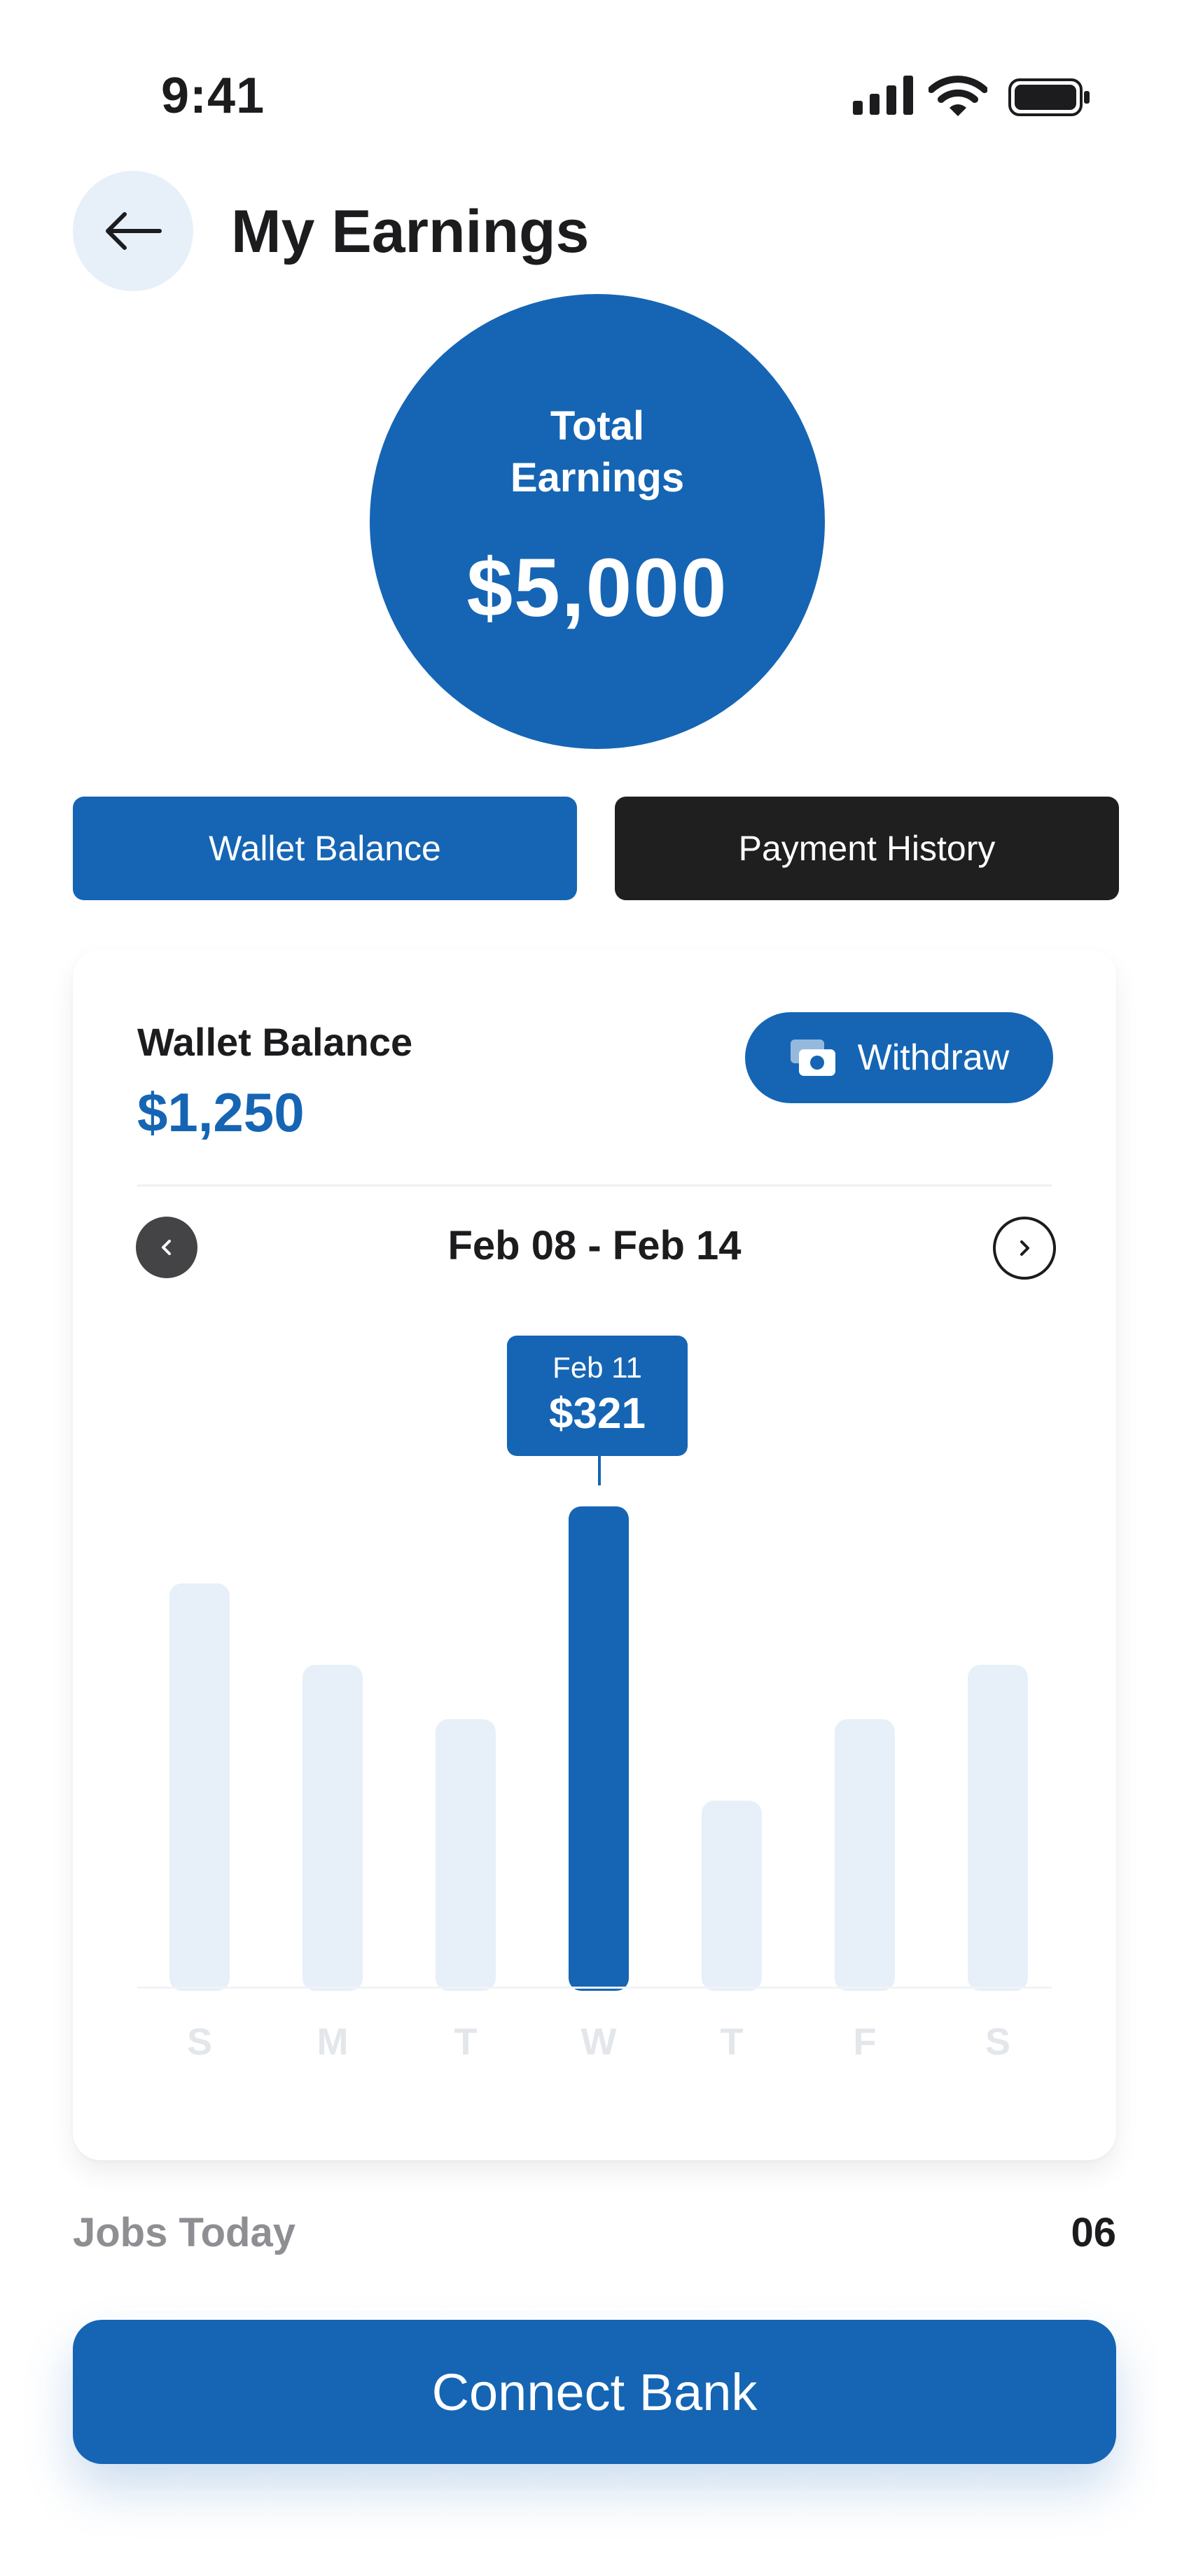 This screenshot has height=2576, width=1189. What do you see at coordinates (213, 96) in the screenshot?
I see `status-time: 9:41` at bounding box center [213, 96].